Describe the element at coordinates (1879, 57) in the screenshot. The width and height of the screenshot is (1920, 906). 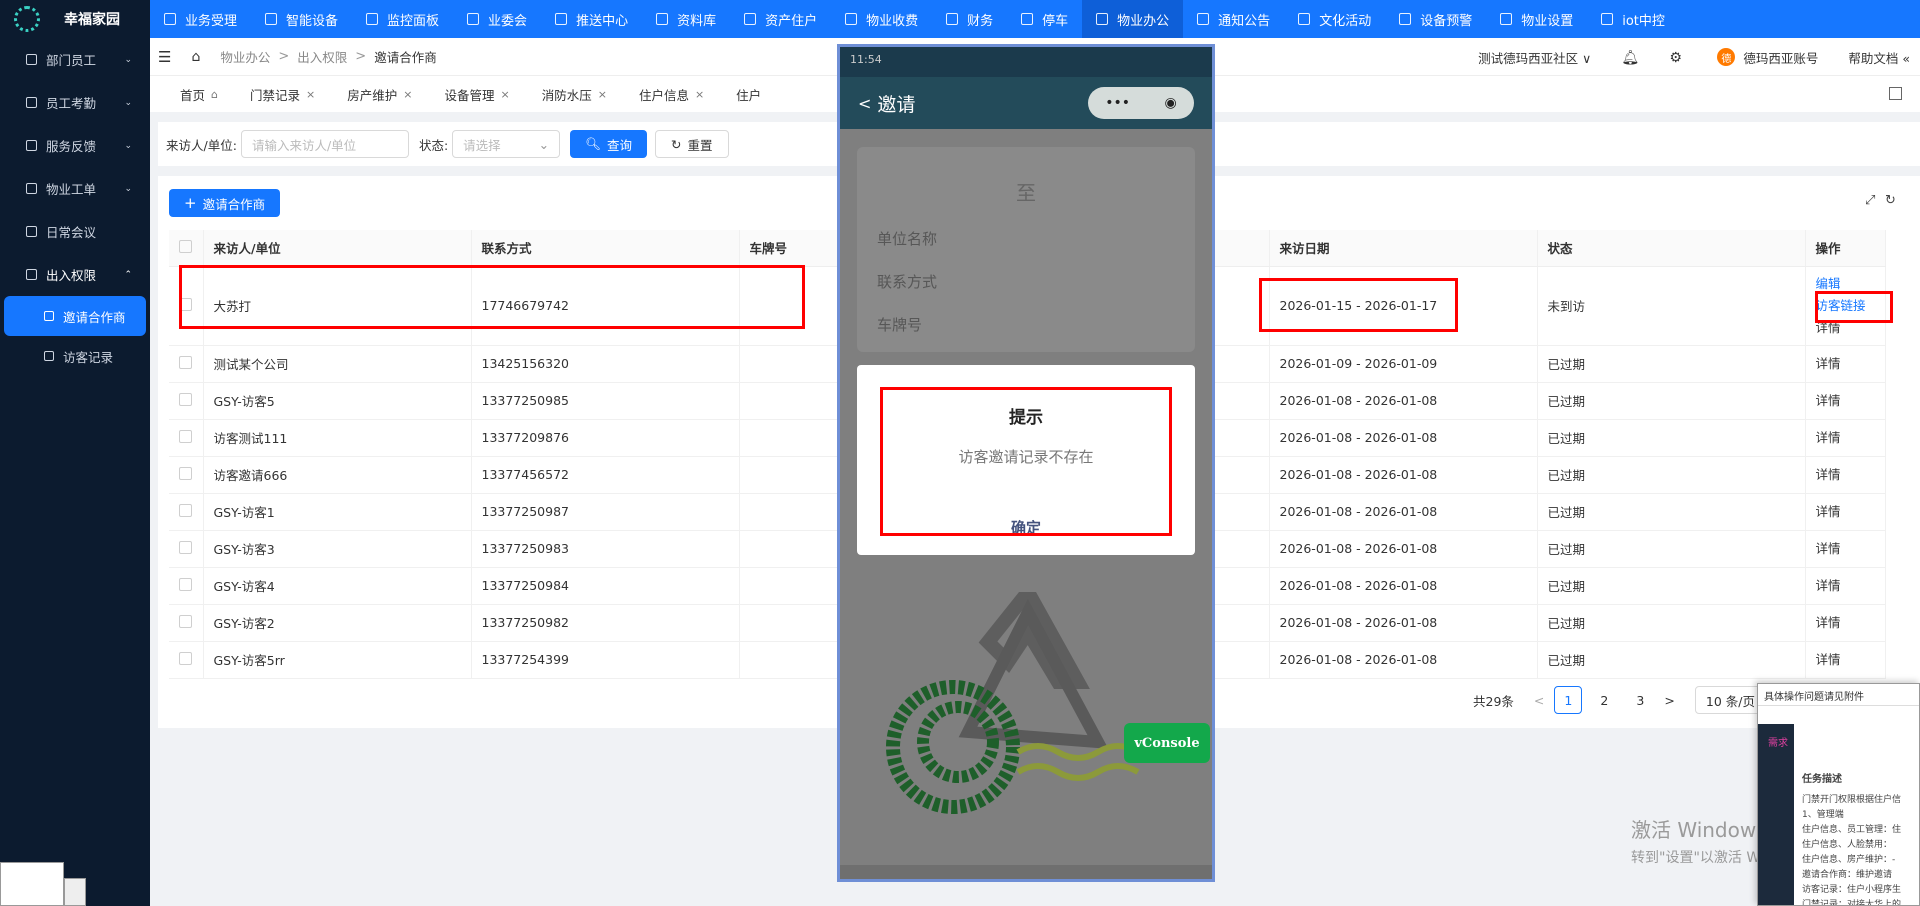
I see `help-docs-link: 帮助文档 «` at that location.